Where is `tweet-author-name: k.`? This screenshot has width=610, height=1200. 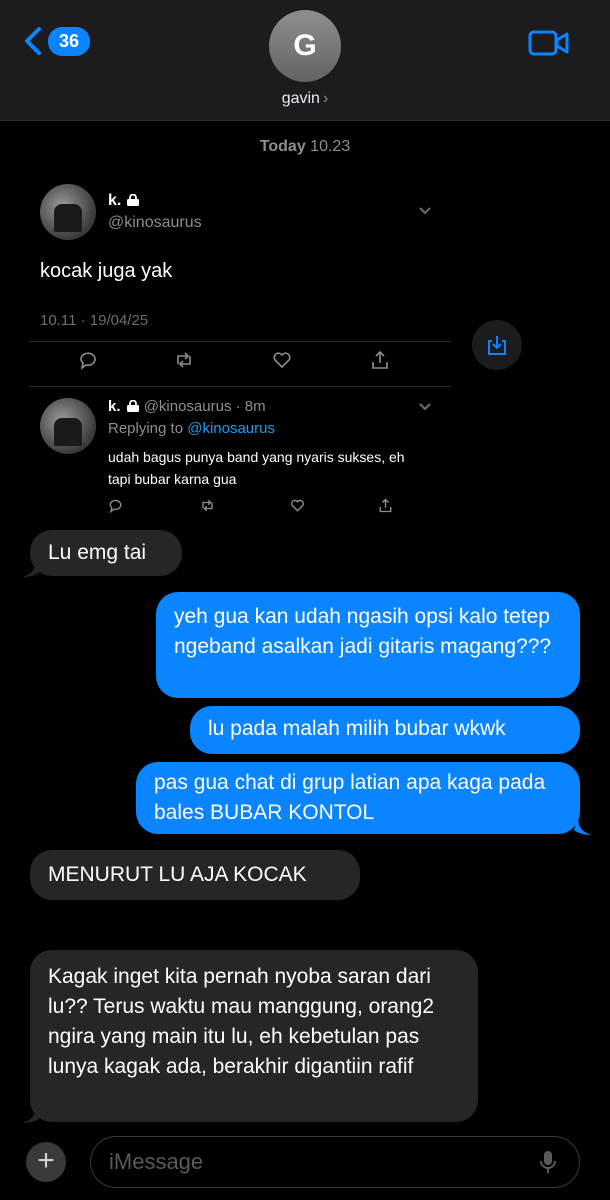 tweet-author-name: k. is located at coordinates (124, 201).